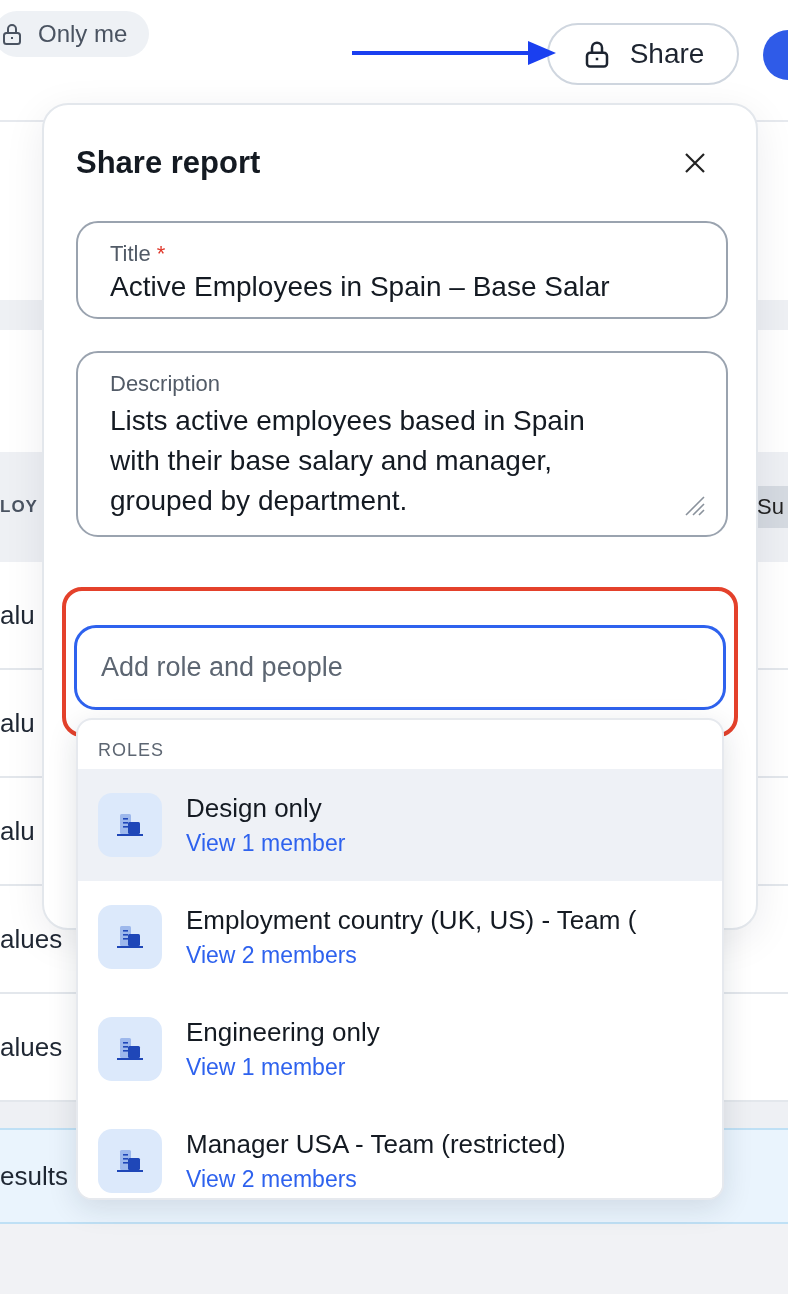  I want to click on results-text: esults, so click(34, 1176).